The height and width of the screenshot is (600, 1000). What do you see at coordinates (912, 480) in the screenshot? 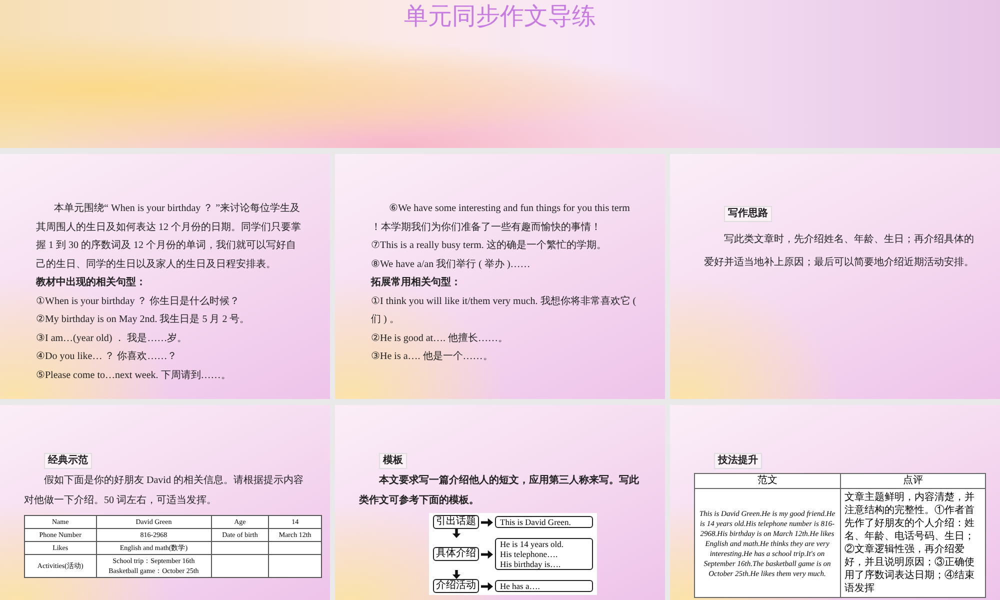
I see `column-header: 点评` at bounding box center [912, 480].